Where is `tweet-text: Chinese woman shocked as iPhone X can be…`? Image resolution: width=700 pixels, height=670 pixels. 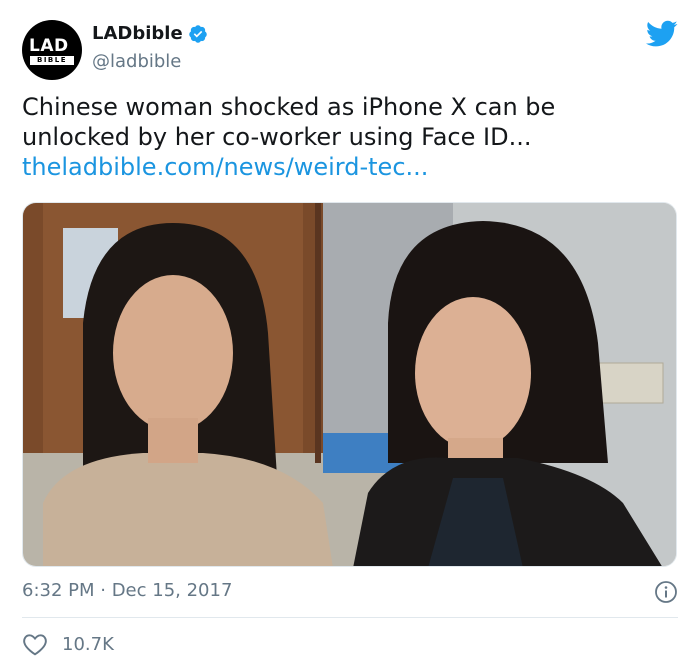 tweet-text: Chinese woman shocked as iPhone X can be… is located at coordinates (347, 137).